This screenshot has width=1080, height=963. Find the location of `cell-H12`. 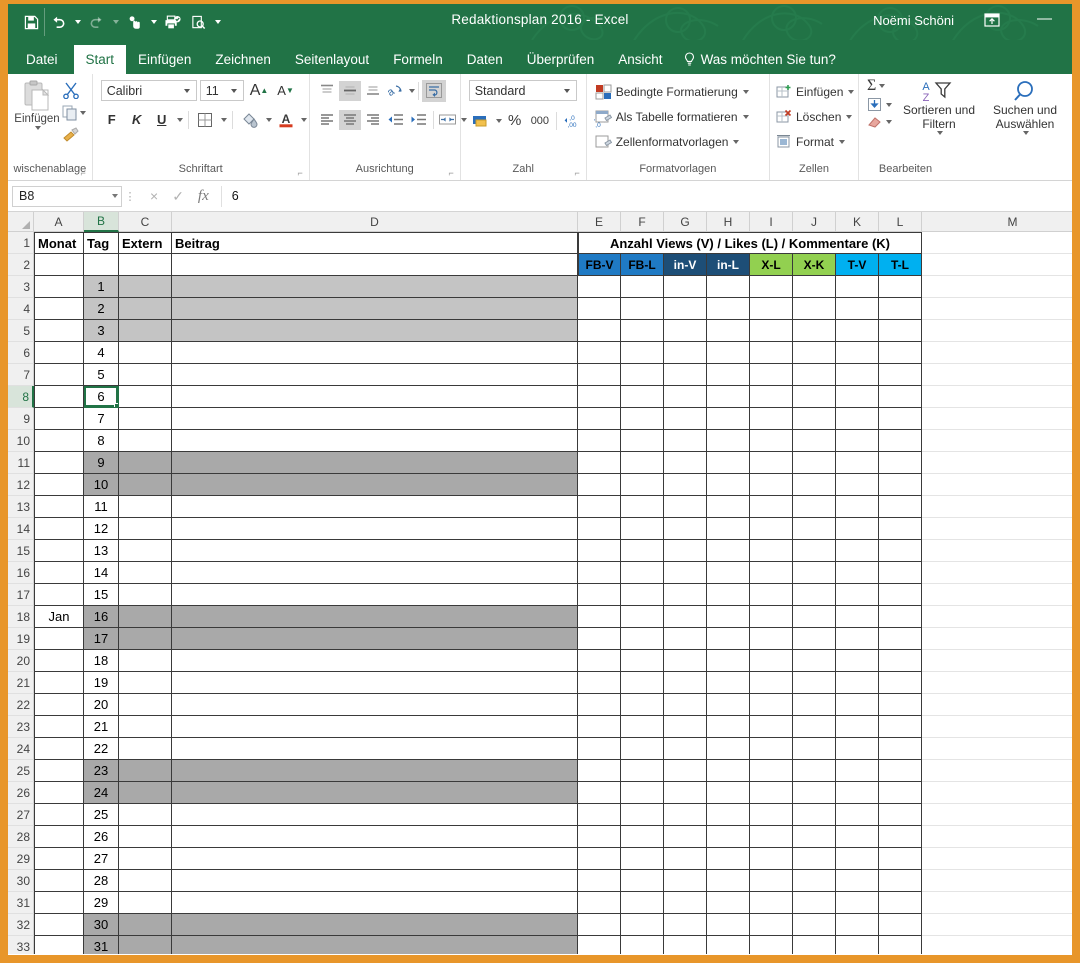

cell-H12 is located at coordinates (728, 485).